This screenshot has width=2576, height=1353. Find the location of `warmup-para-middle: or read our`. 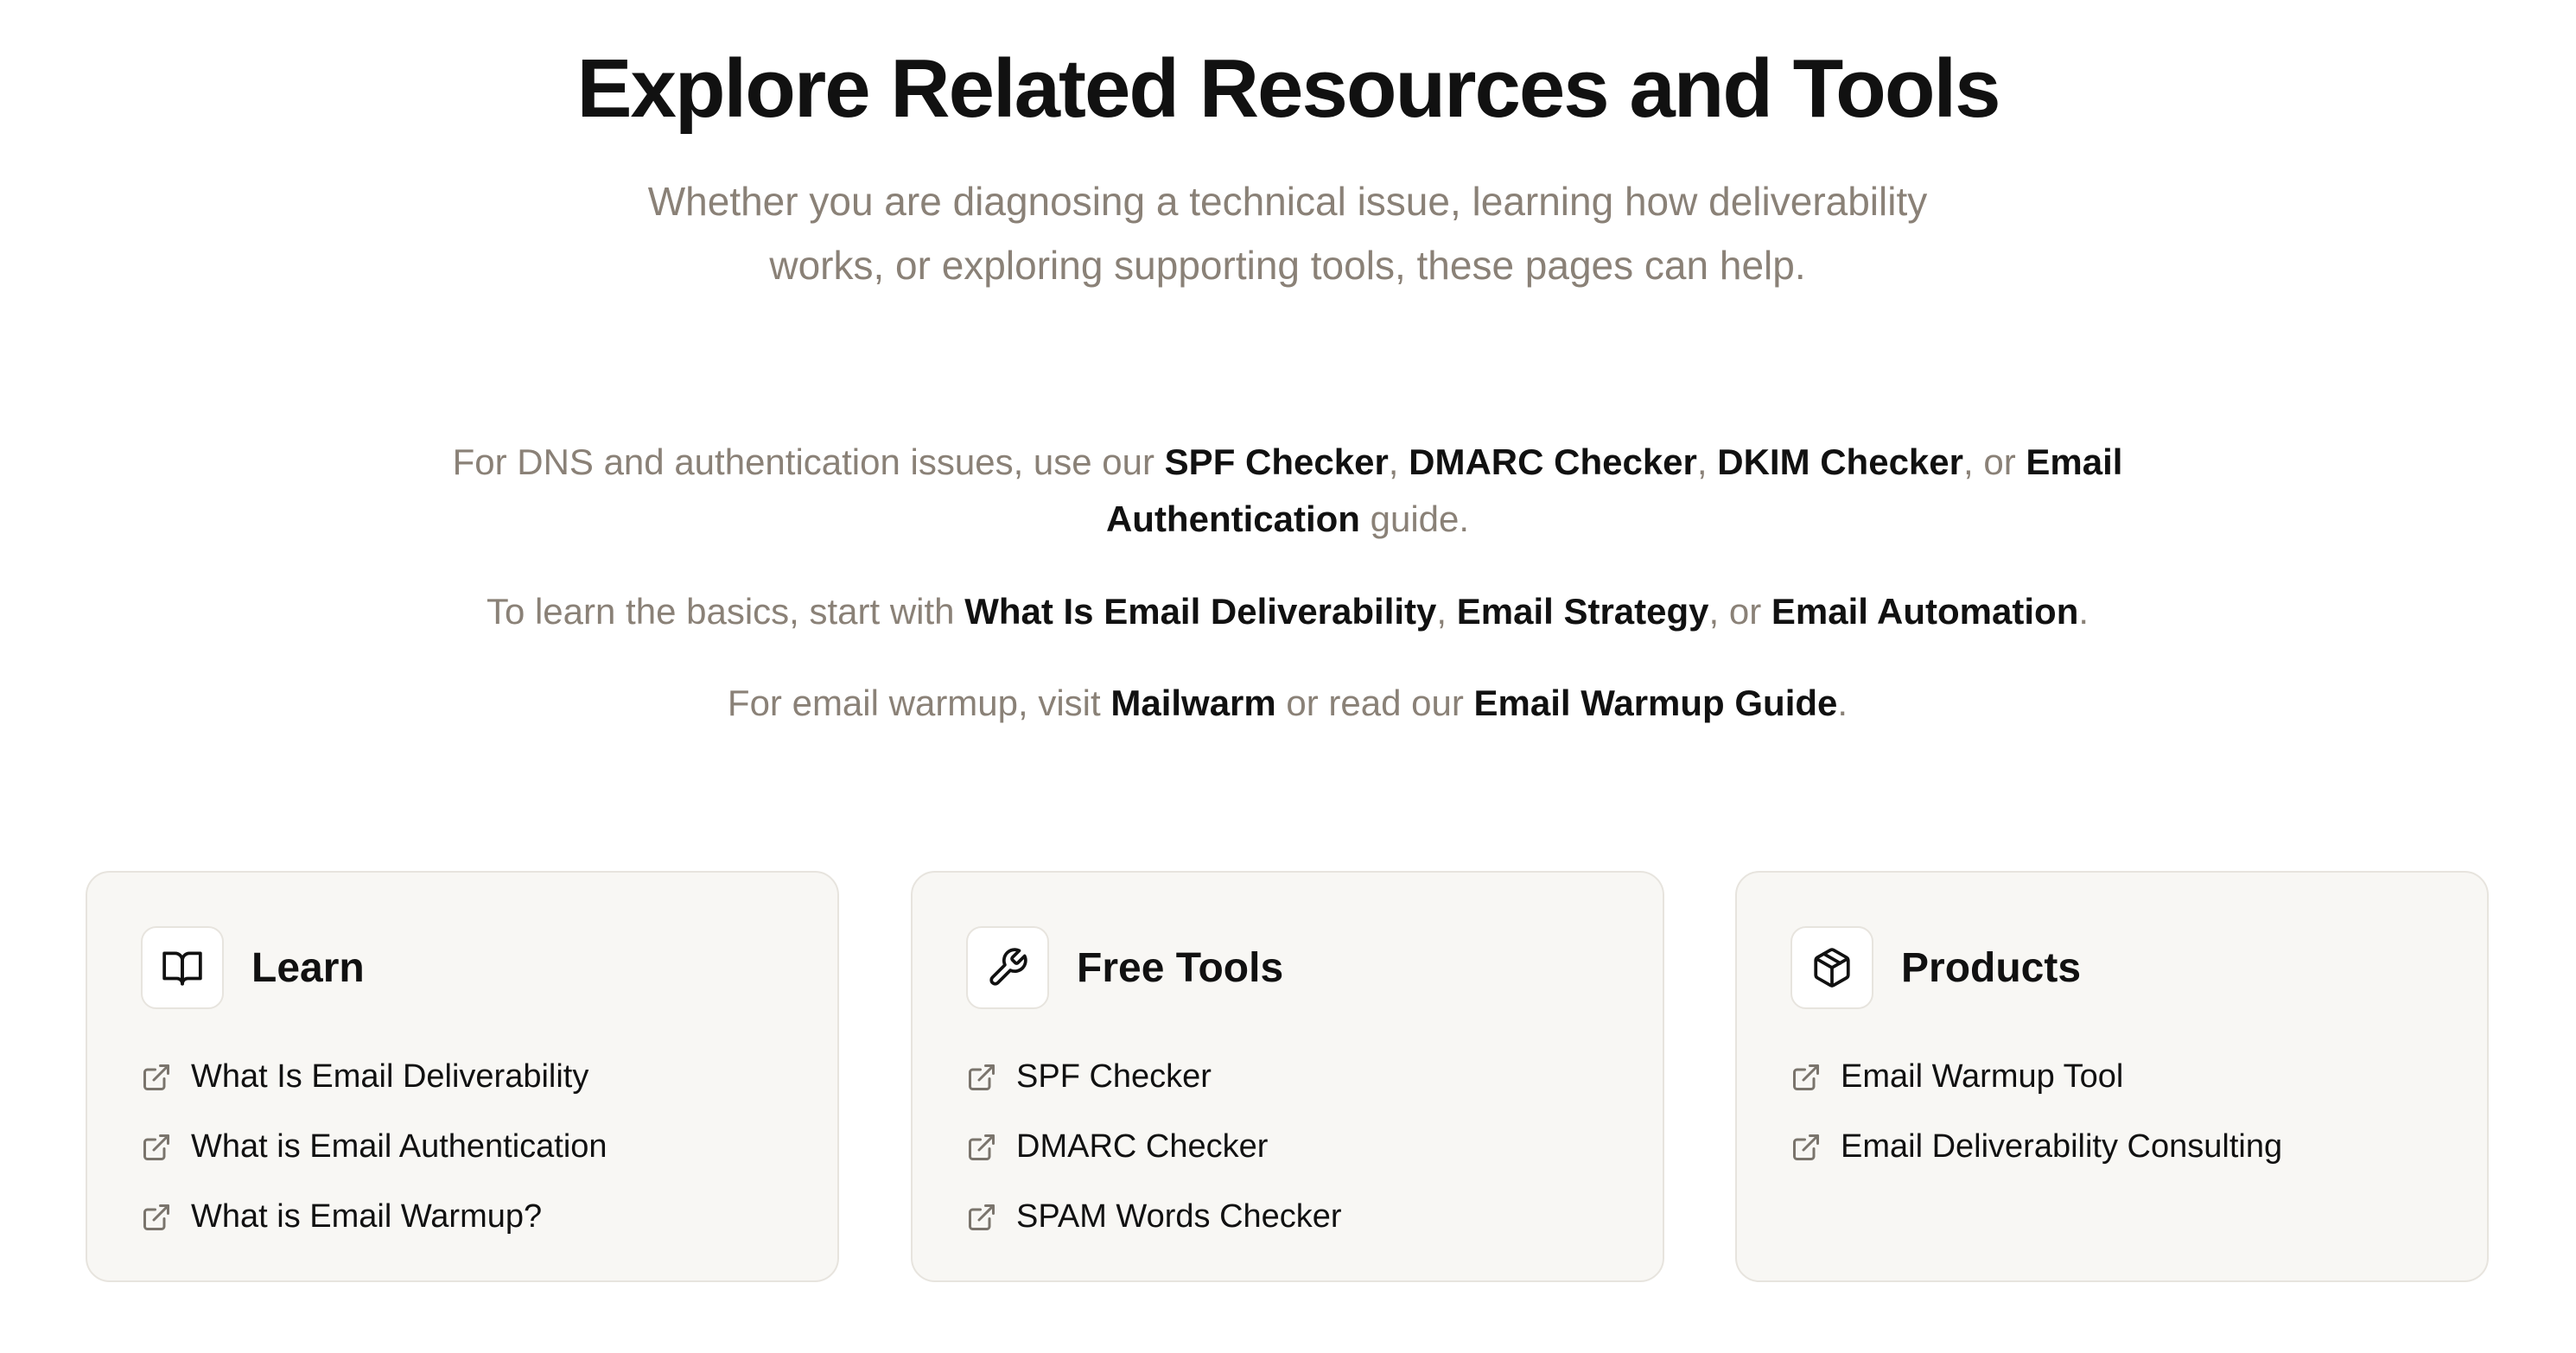

warmup-para-middle: or read our is located at coordinates (1374, 703).